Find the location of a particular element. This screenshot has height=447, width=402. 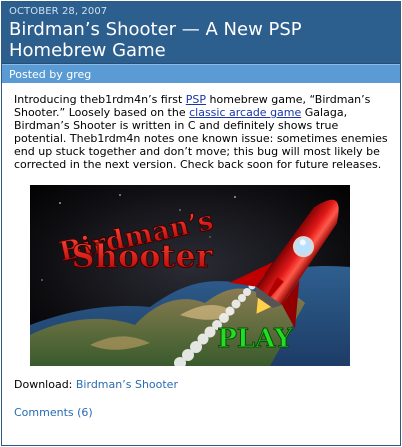

post-date: OCTOBER 28, 2007 is located at coordinates (58, 11).